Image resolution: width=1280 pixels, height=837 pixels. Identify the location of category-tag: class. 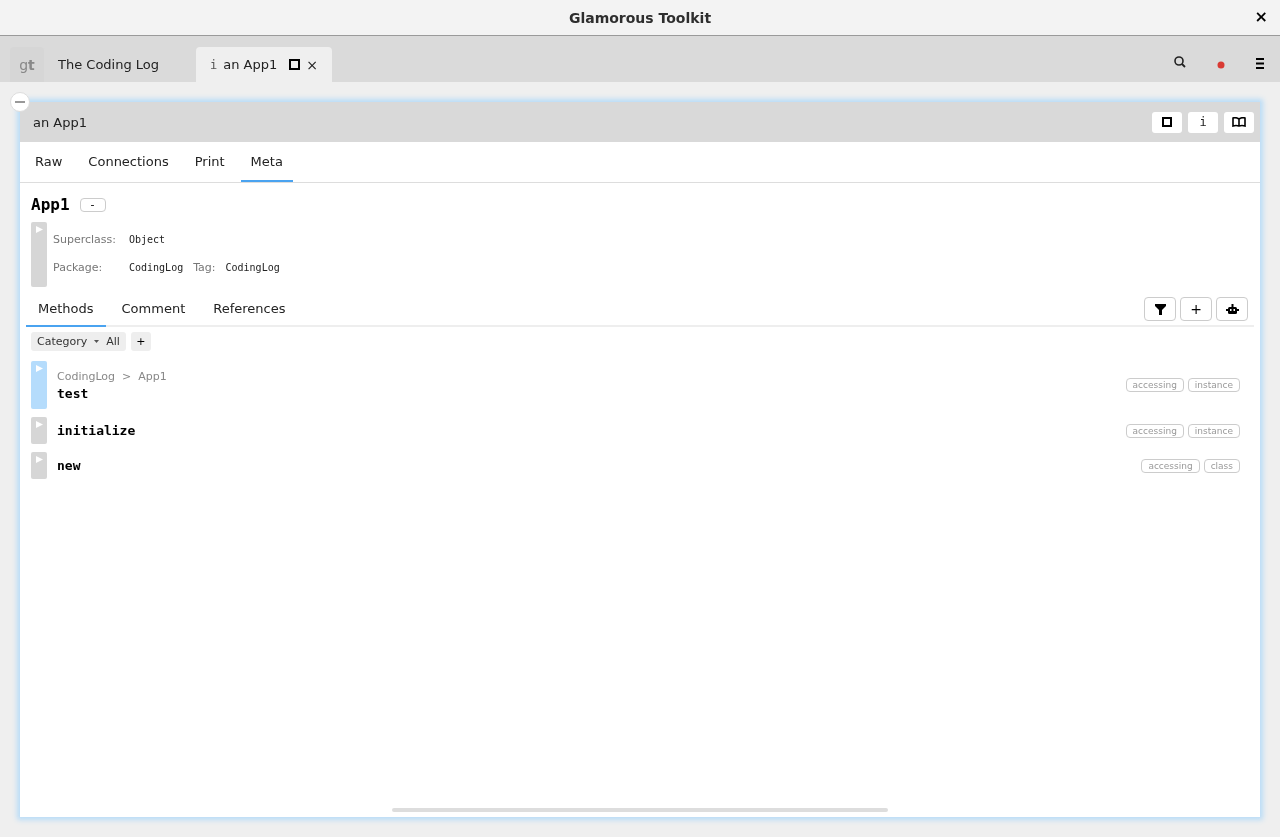
(1221, 465).